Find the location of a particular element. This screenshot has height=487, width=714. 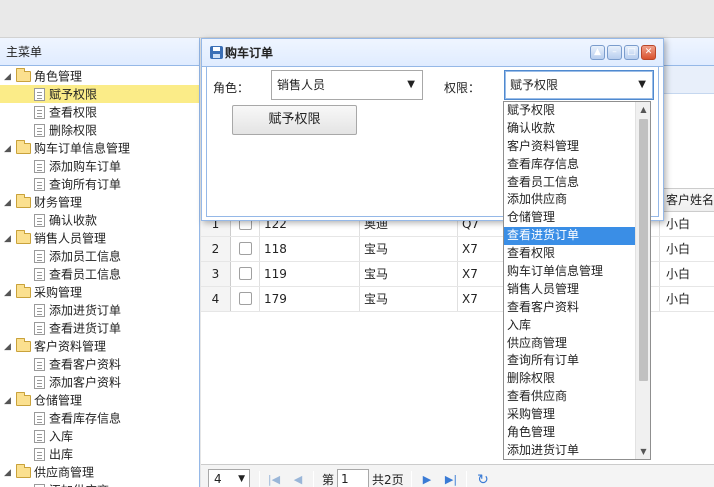

menu-group: ◢ 销售人员管理 is located at coordinates (99, 238).